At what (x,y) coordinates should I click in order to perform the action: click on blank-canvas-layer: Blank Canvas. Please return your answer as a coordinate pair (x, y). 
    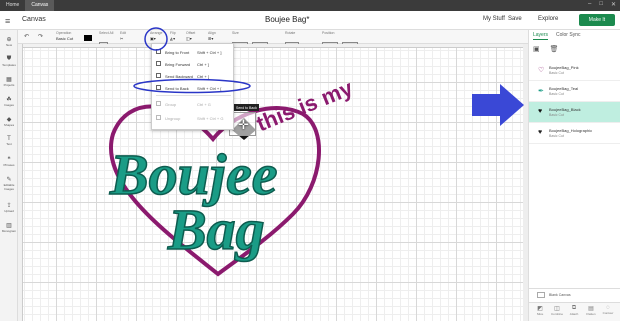
    Looking at the image, I should click on (574, 294).